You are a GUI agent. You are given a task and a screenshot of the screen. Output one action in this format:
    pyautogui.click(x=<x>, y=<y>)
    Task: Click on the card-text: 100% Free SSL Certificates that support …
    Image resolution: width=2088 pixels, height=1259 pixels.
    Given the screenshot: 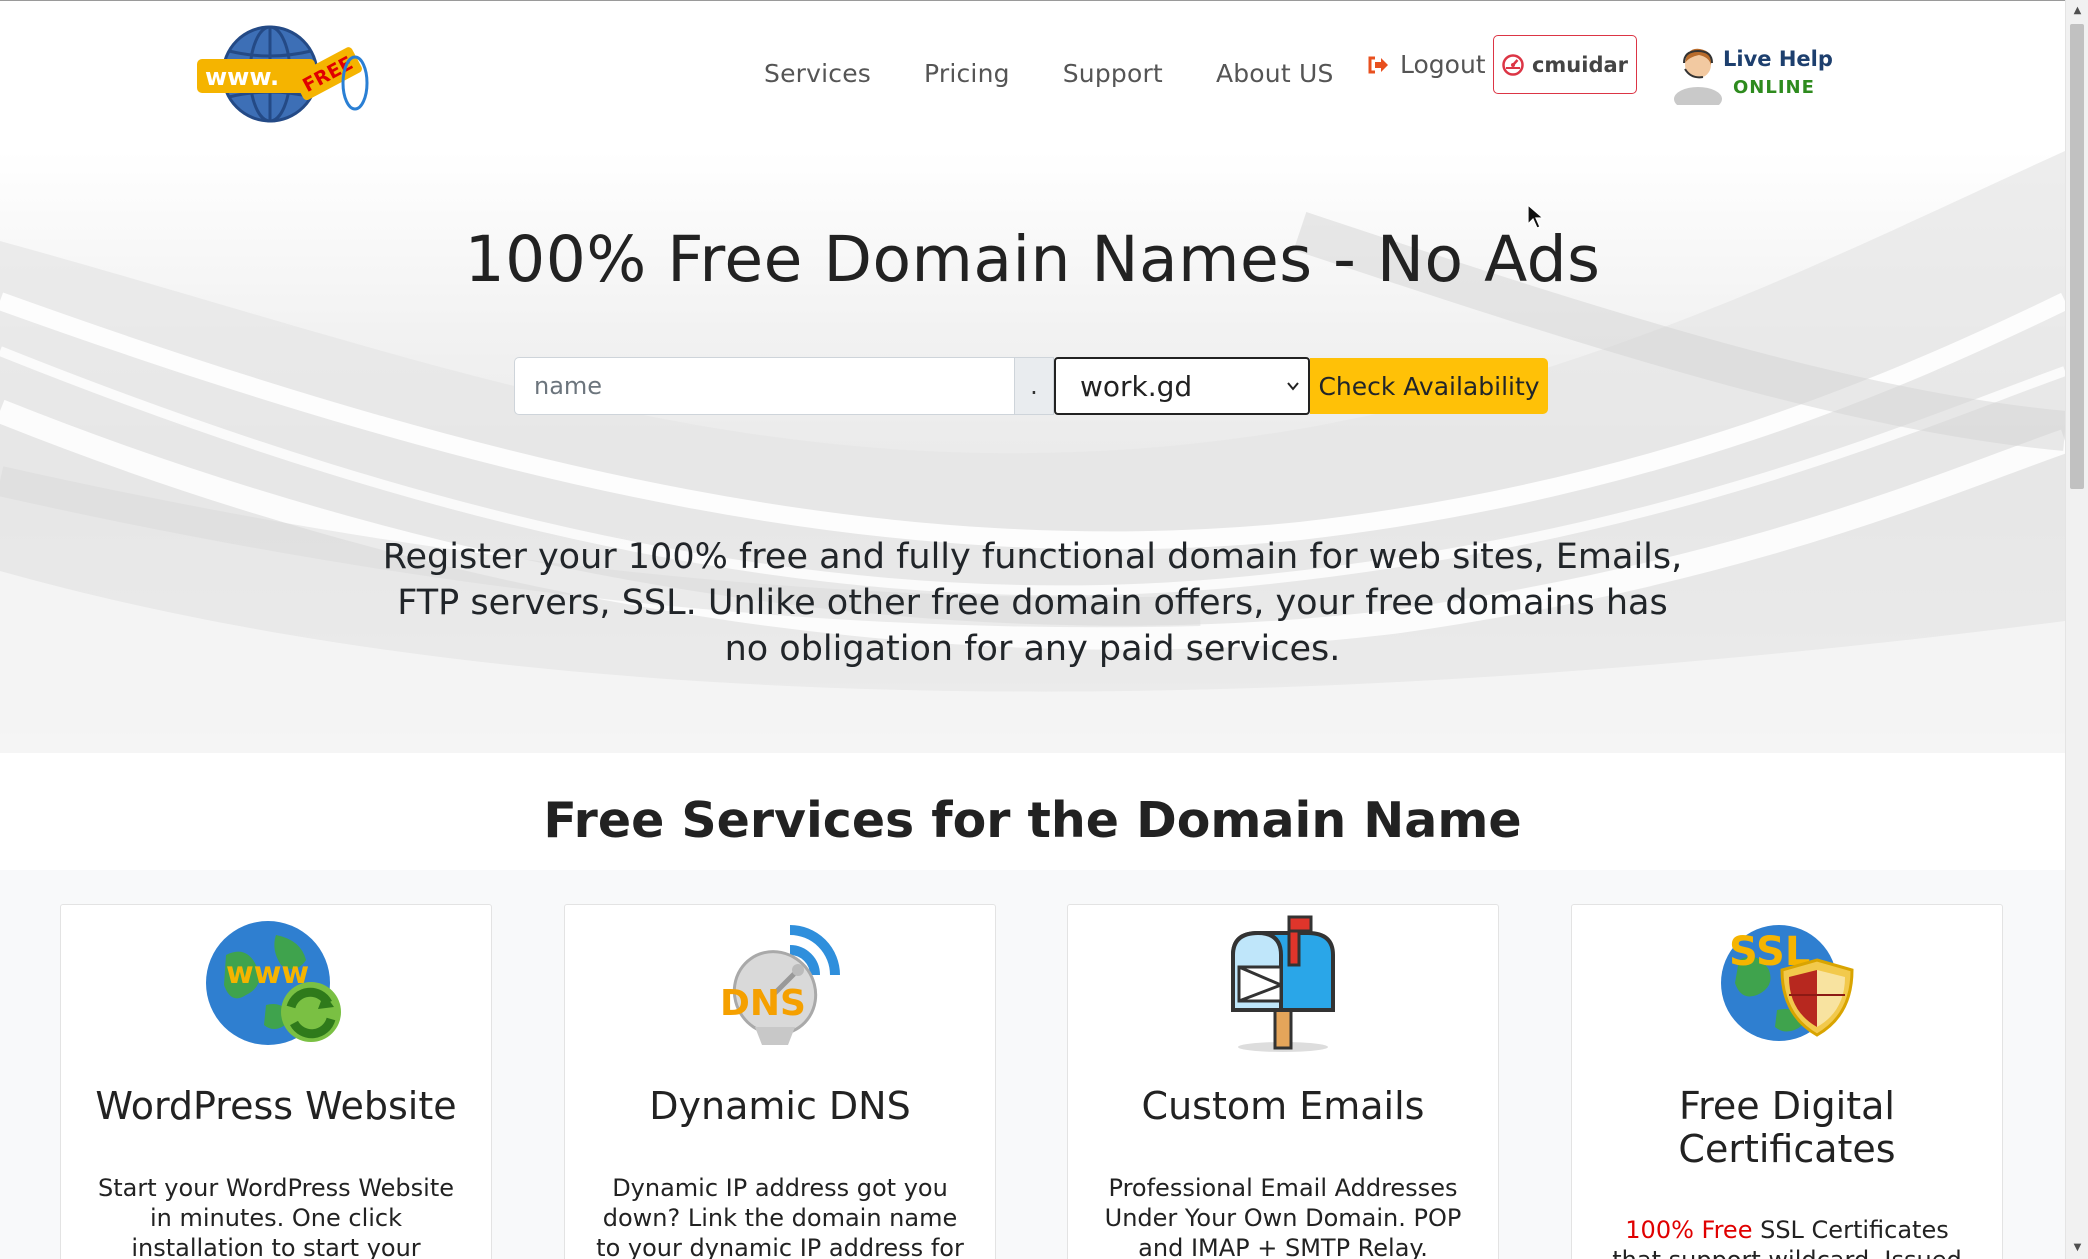 What is the action you would take?
    pyautogui.click(x=1787, y=1237)
    